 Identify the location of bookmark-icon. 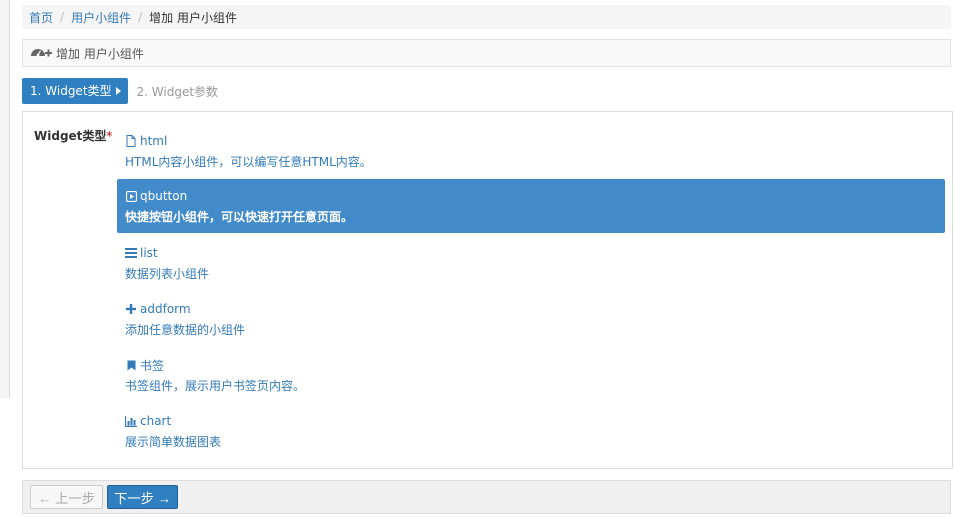
(131, 365).